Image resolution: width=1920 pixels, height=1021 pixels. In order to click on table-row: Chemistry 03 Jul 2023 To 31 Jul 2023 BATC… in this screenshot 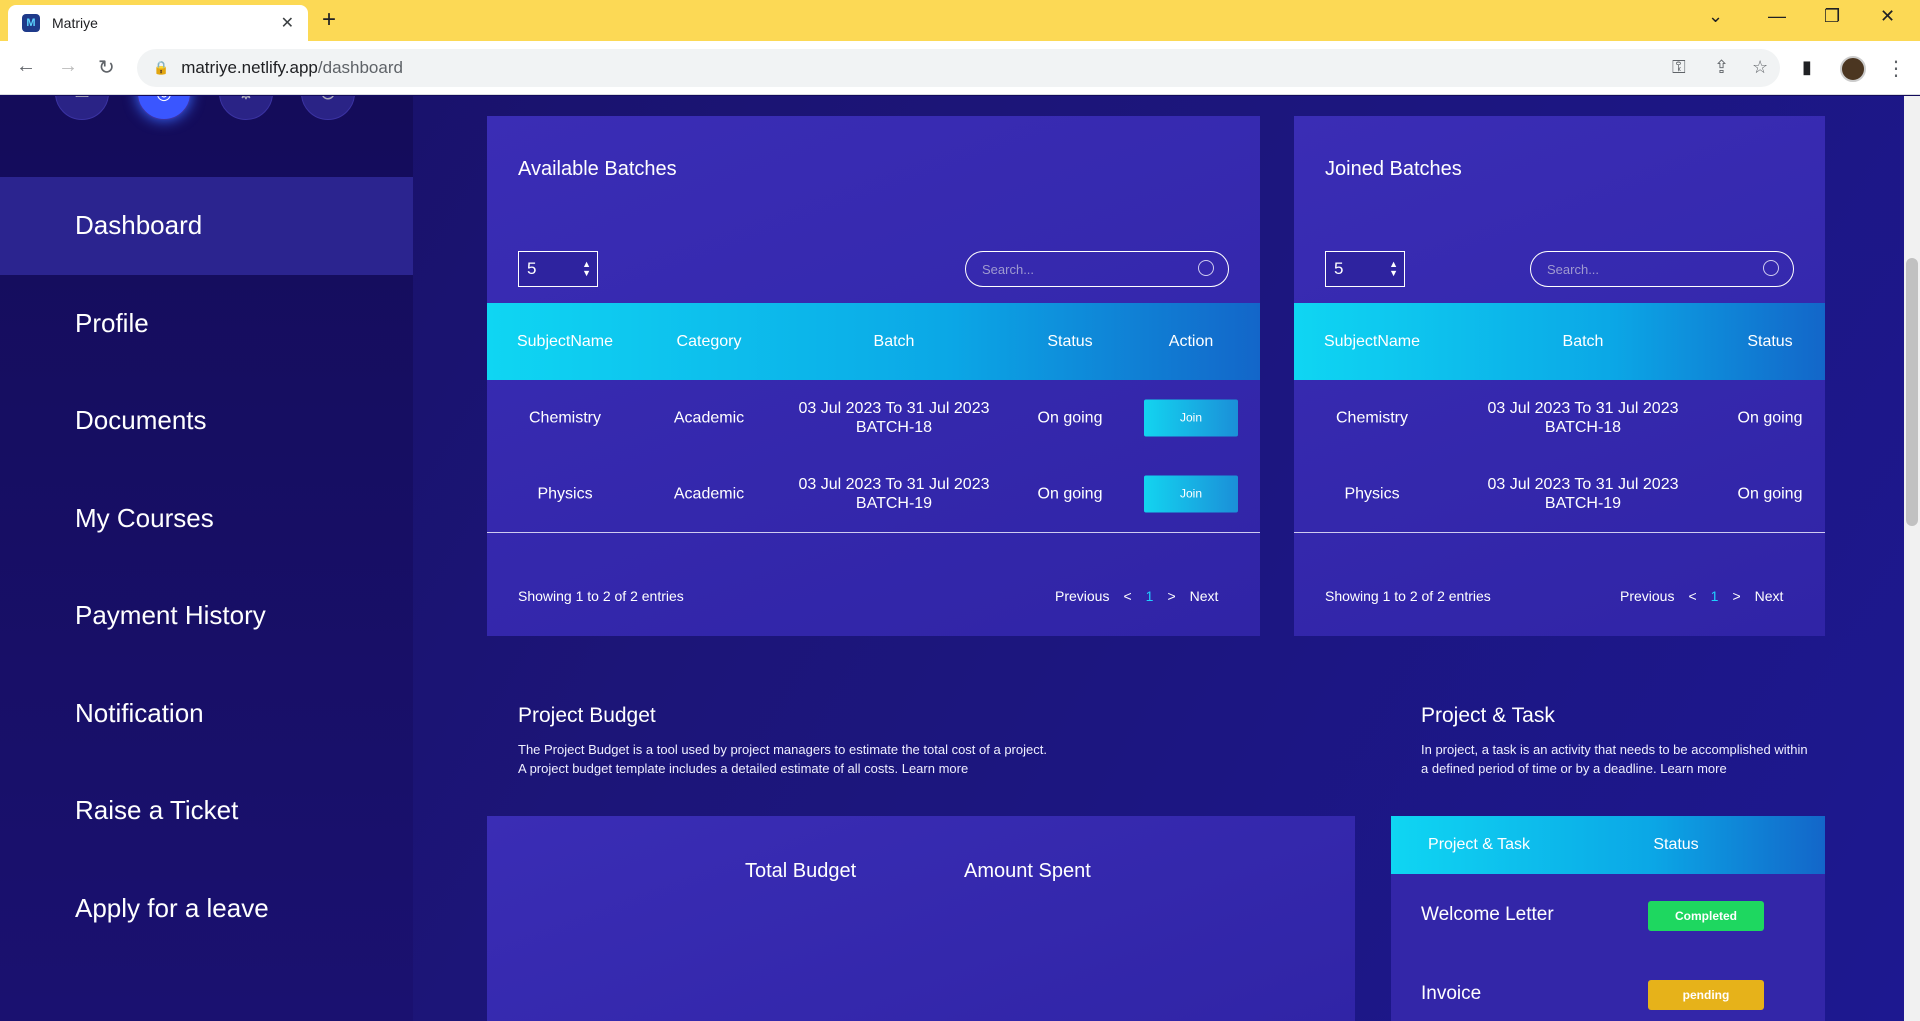, I will do `click(1559, 418)`.